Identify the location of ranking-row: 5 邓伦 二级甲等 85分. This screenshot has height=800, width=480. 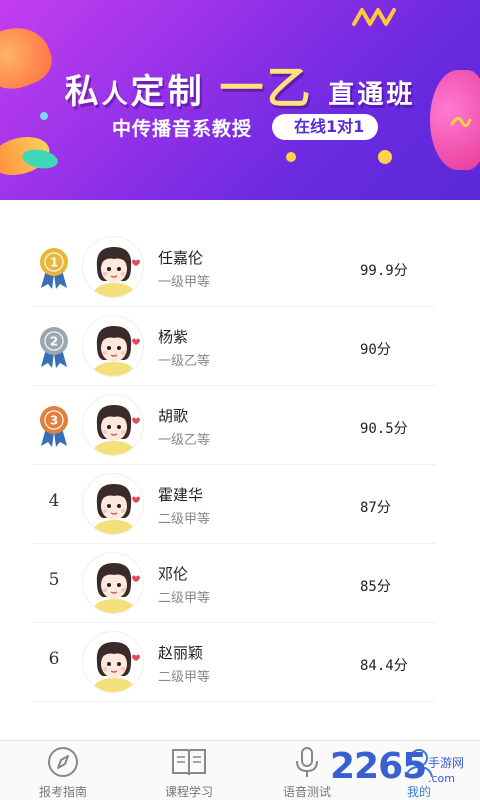
(234, 583).